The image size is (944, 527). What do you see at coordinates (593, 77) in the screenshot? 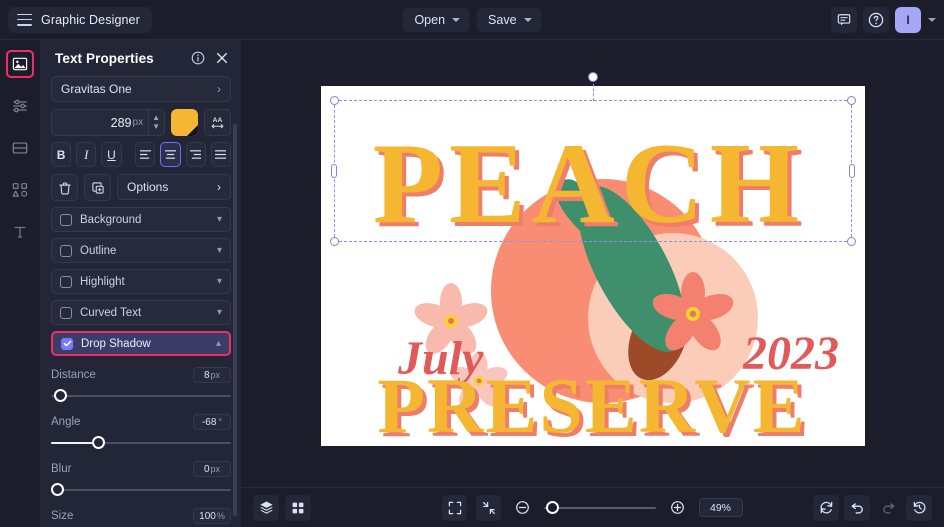
I see `rotate-handle` at bounding box center [593, 77].